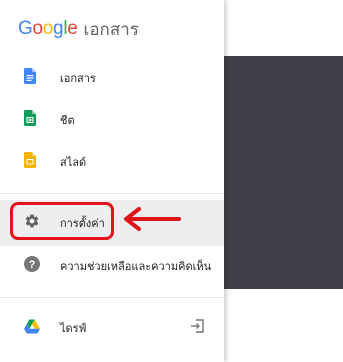 This screenshot has height=362, width=343. I want to click on docs-icon, so click(30, 78).